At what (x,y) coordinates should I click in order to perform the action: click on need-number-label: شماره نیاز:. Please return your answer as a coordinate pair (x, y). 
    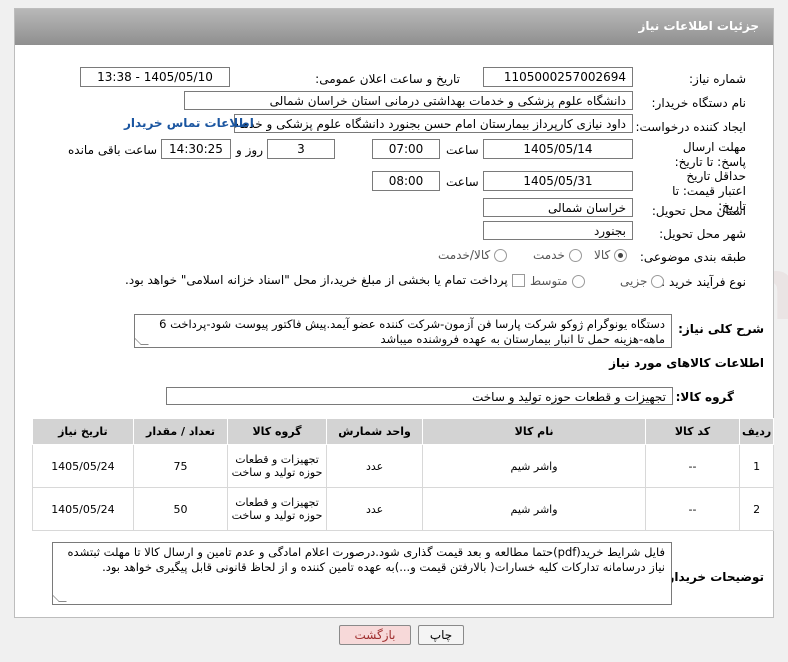
    Looking at the image, I should click on (717, 79).